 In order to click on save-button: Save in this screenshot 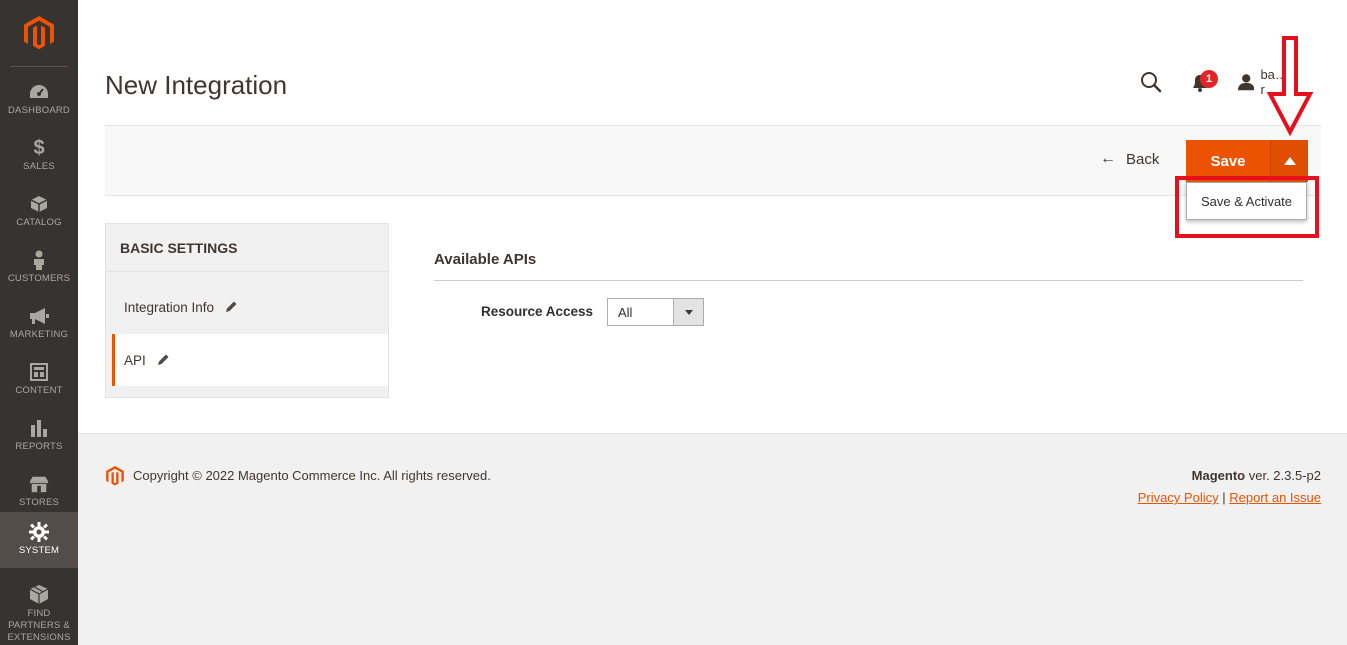, I will do `click(1228, 161)`.